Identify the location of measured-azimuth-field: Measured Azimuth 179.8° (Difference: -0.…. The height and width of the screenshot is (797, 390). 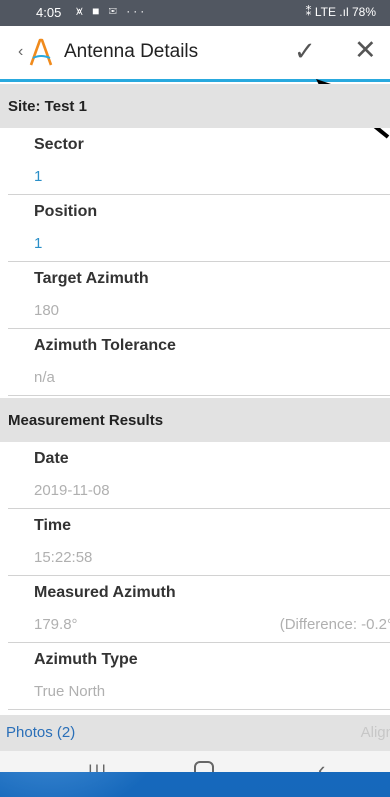
(199, 609).